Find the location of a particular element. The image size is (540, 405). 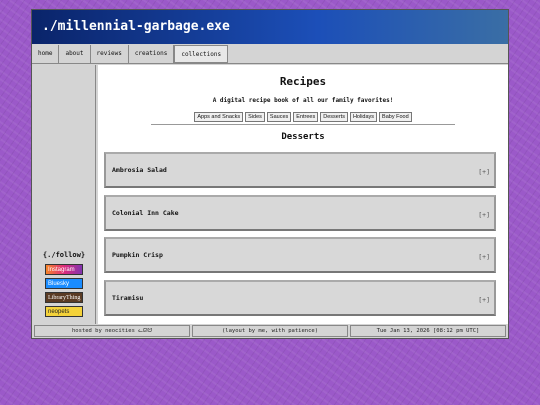

tab-baby-food: Baby Food is located at coordinates (395, 117).